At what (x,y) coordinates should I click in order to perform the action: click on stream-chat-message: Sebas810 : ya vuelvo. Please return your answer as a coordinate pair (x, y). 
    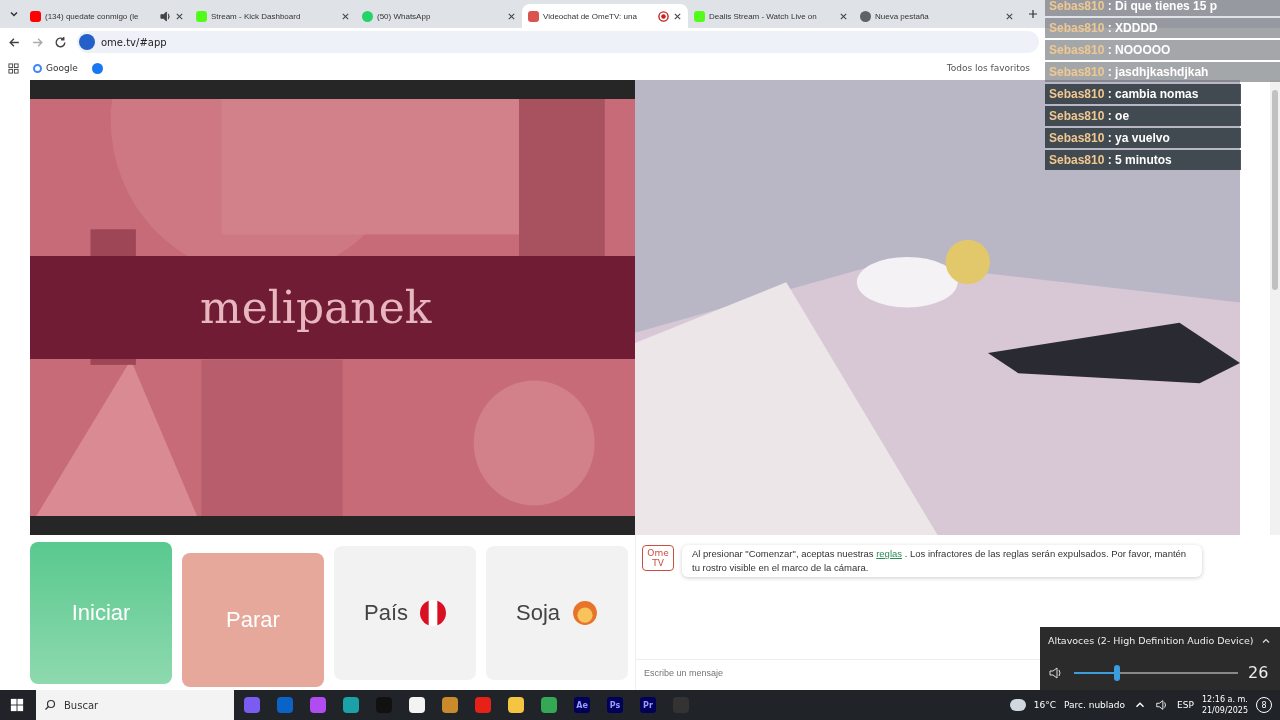
    Looking at the image, I should click on (1143, 138).